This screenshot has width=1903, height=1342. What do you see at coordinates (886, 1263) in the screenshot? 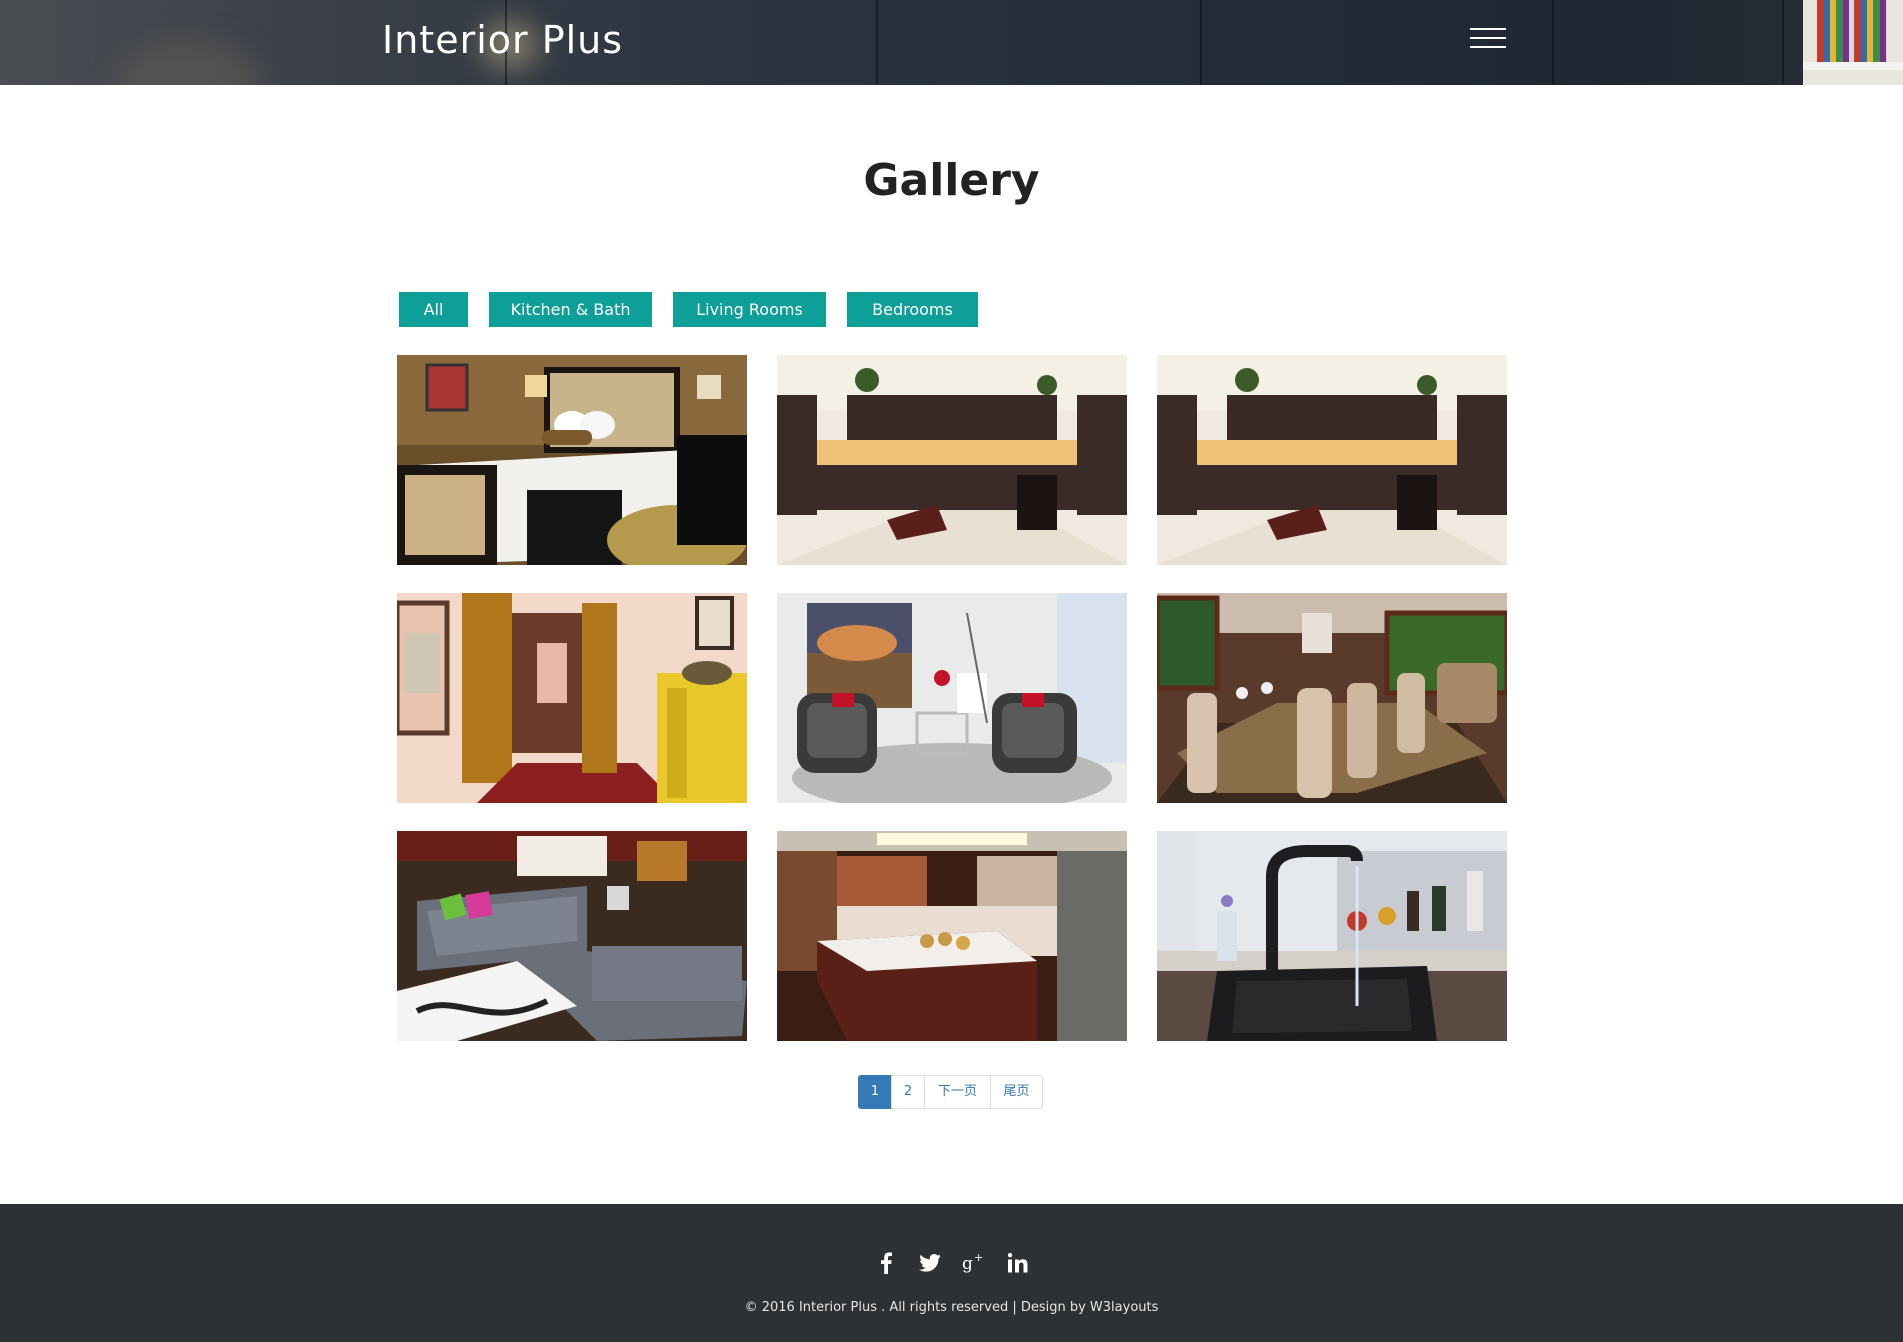
I see `facebook-icon` at bounding box center [886, 1263].